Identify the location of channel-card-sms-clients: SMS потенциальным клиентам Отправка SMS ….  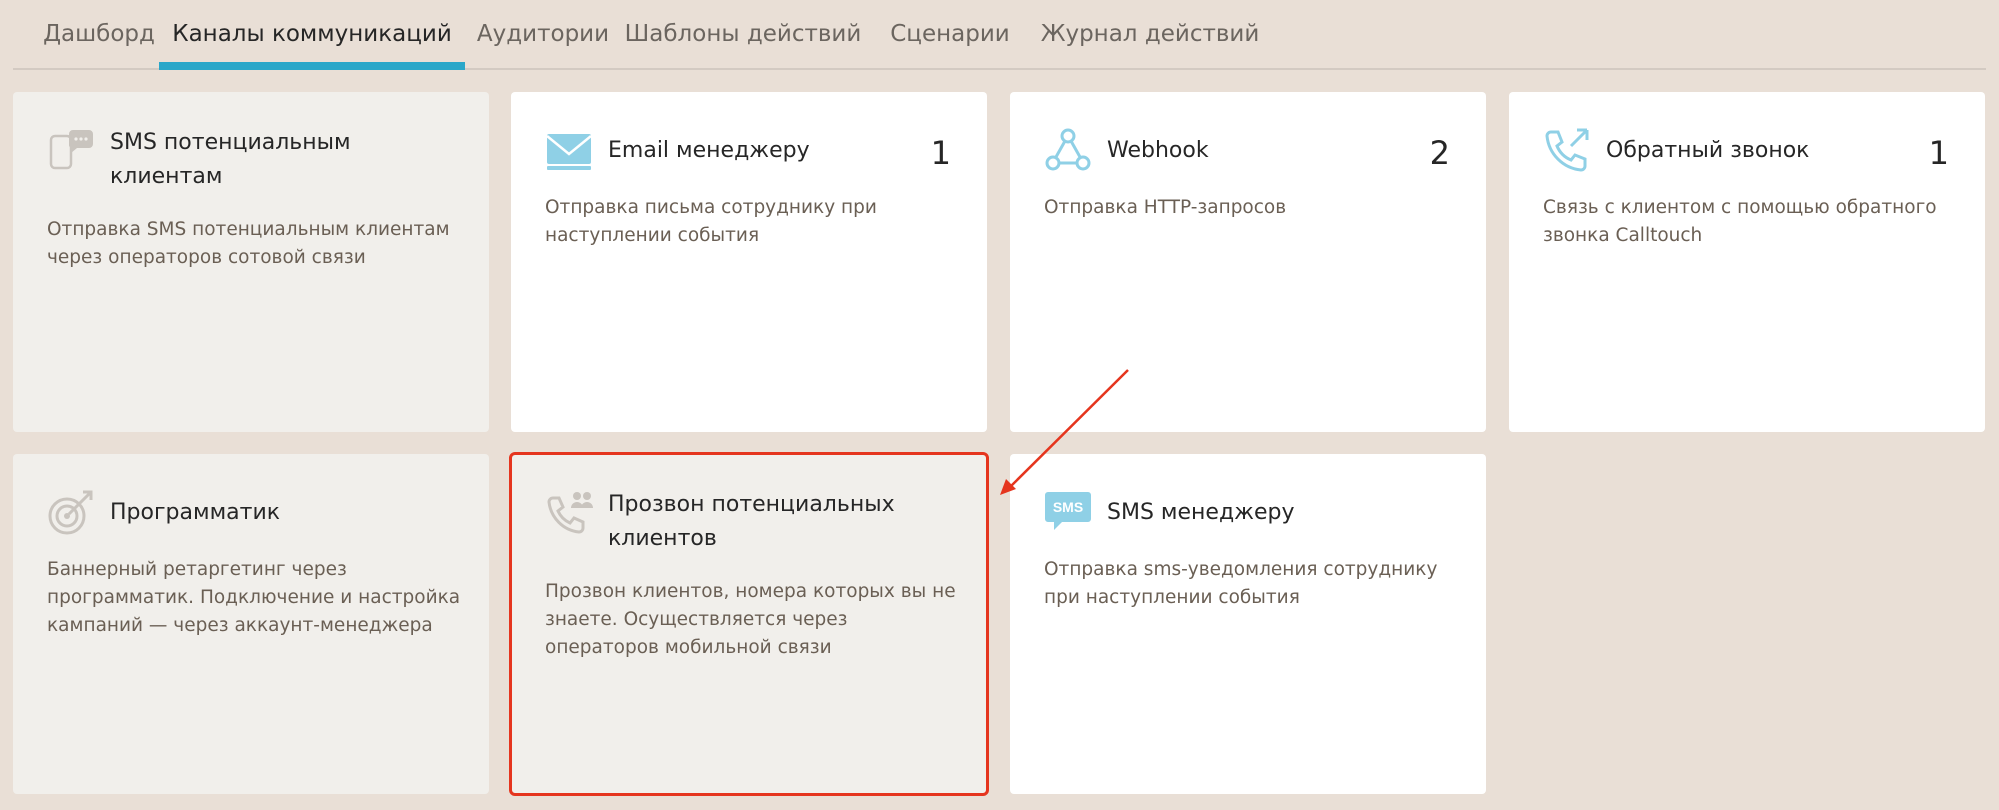
(251, 262).